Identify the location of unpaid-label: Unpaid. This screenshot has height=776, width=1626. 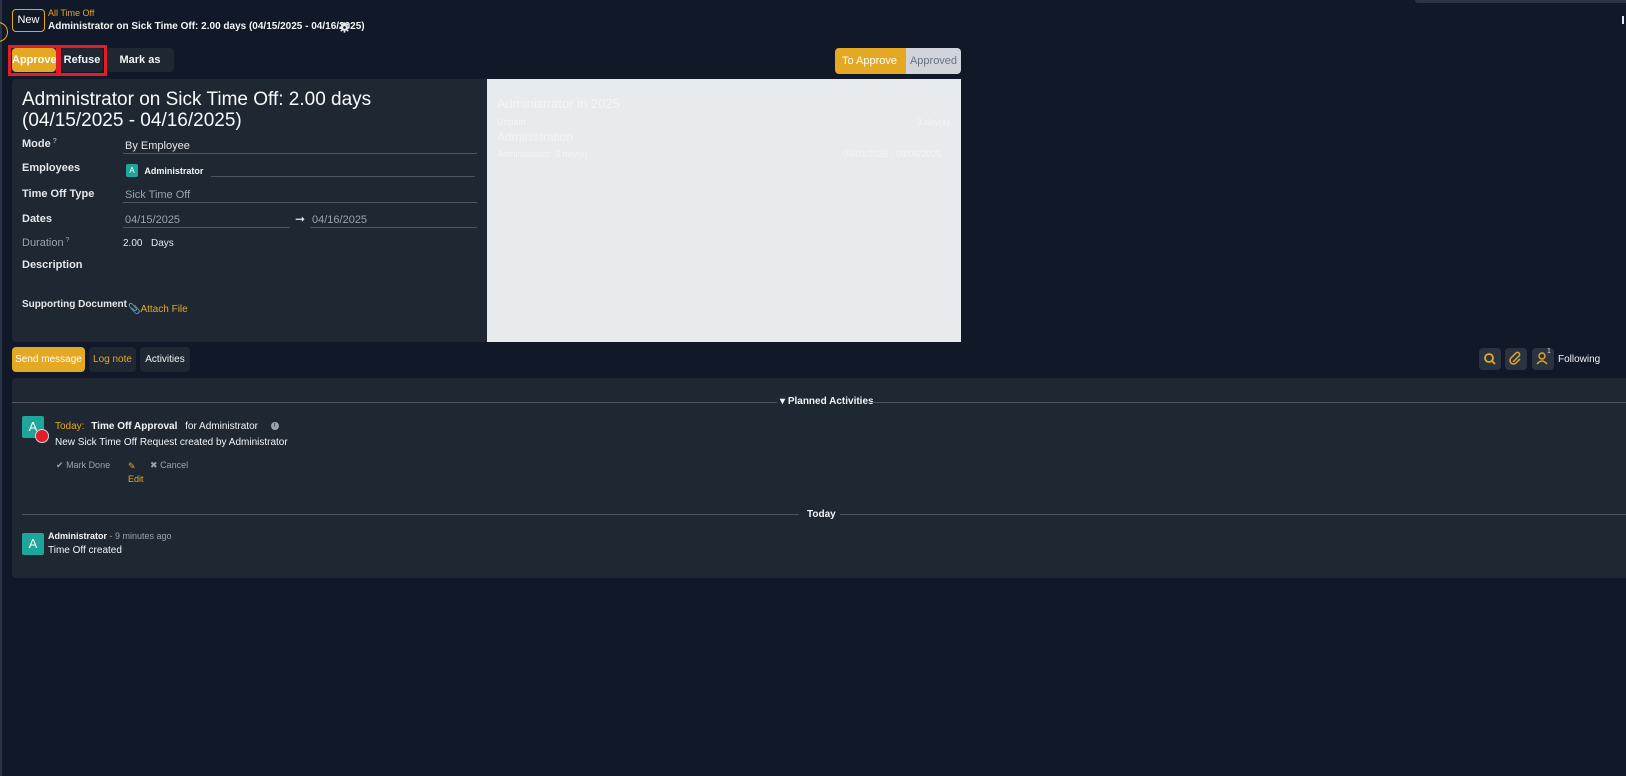
(511, 122).